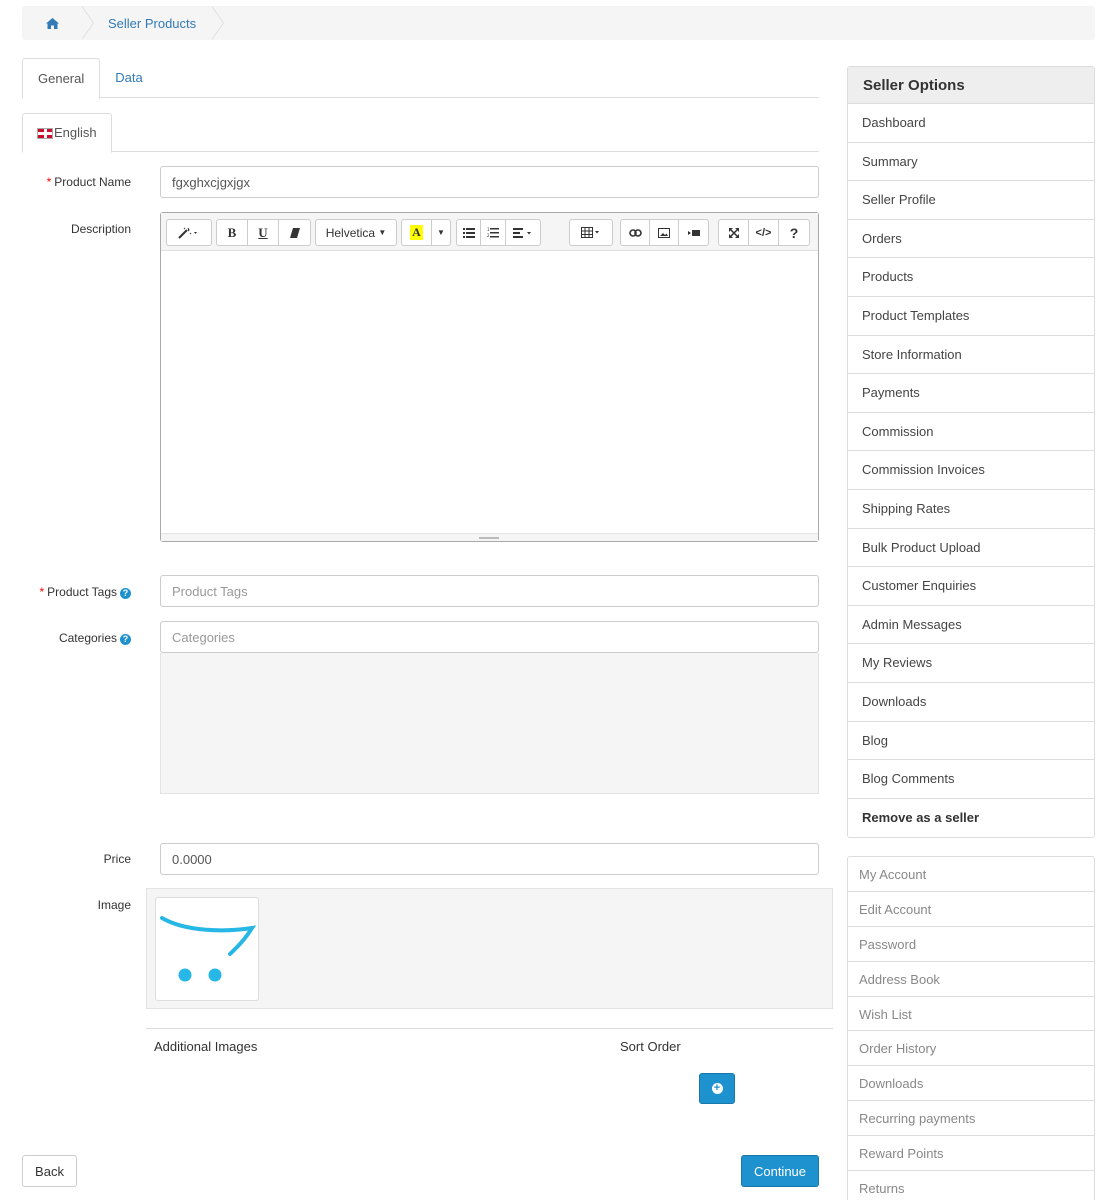 This screenshot has width=1104, height=1200. What do you see at coordinates (489, 537) in the screenshot?
I see `editor-resize-handle` at bounding box center [489, 537].